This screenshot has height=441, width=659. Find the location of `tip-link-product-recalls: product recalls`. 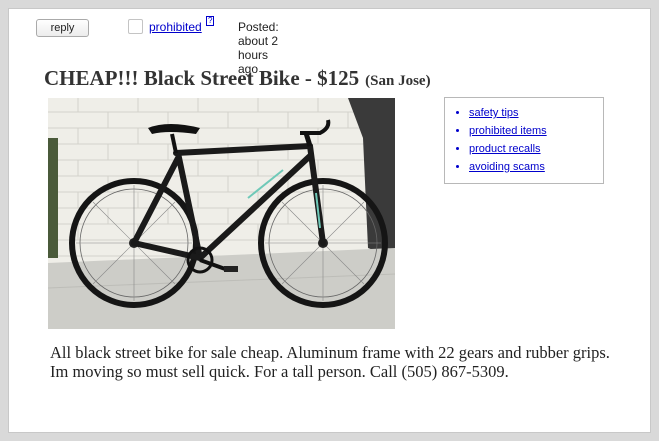

tip-link-product-recalls: product recalls is located at coordinates (536, 149).